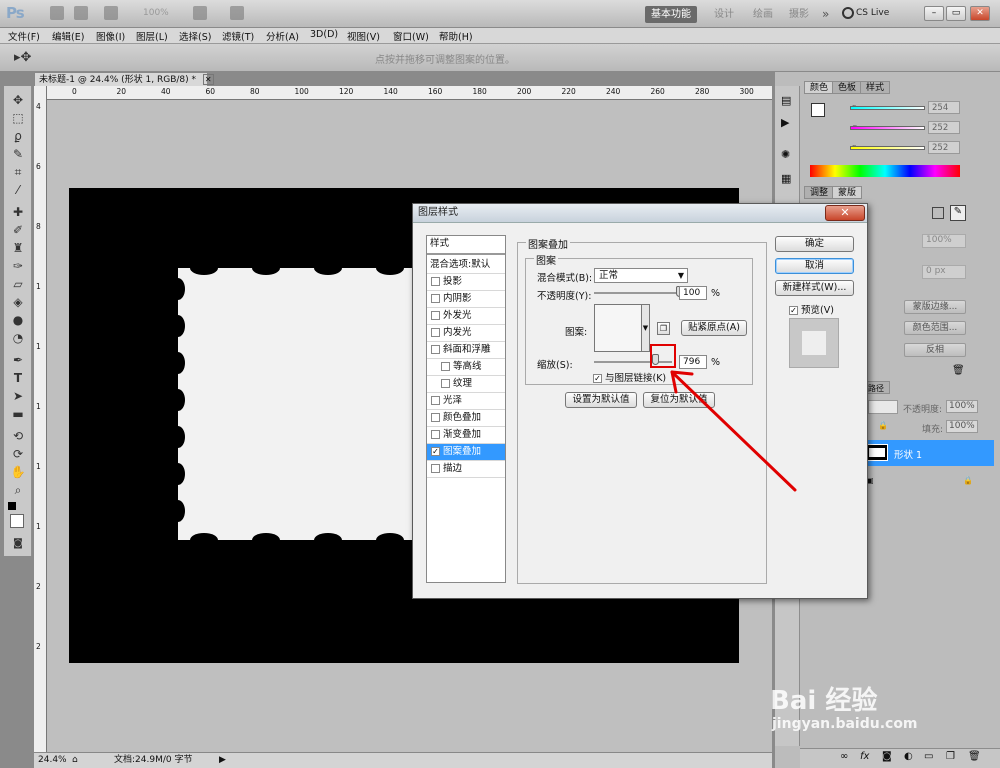 The height and width of the screenshot is (768, 1000). I want to click on opacity-slider, so click(637, 293).